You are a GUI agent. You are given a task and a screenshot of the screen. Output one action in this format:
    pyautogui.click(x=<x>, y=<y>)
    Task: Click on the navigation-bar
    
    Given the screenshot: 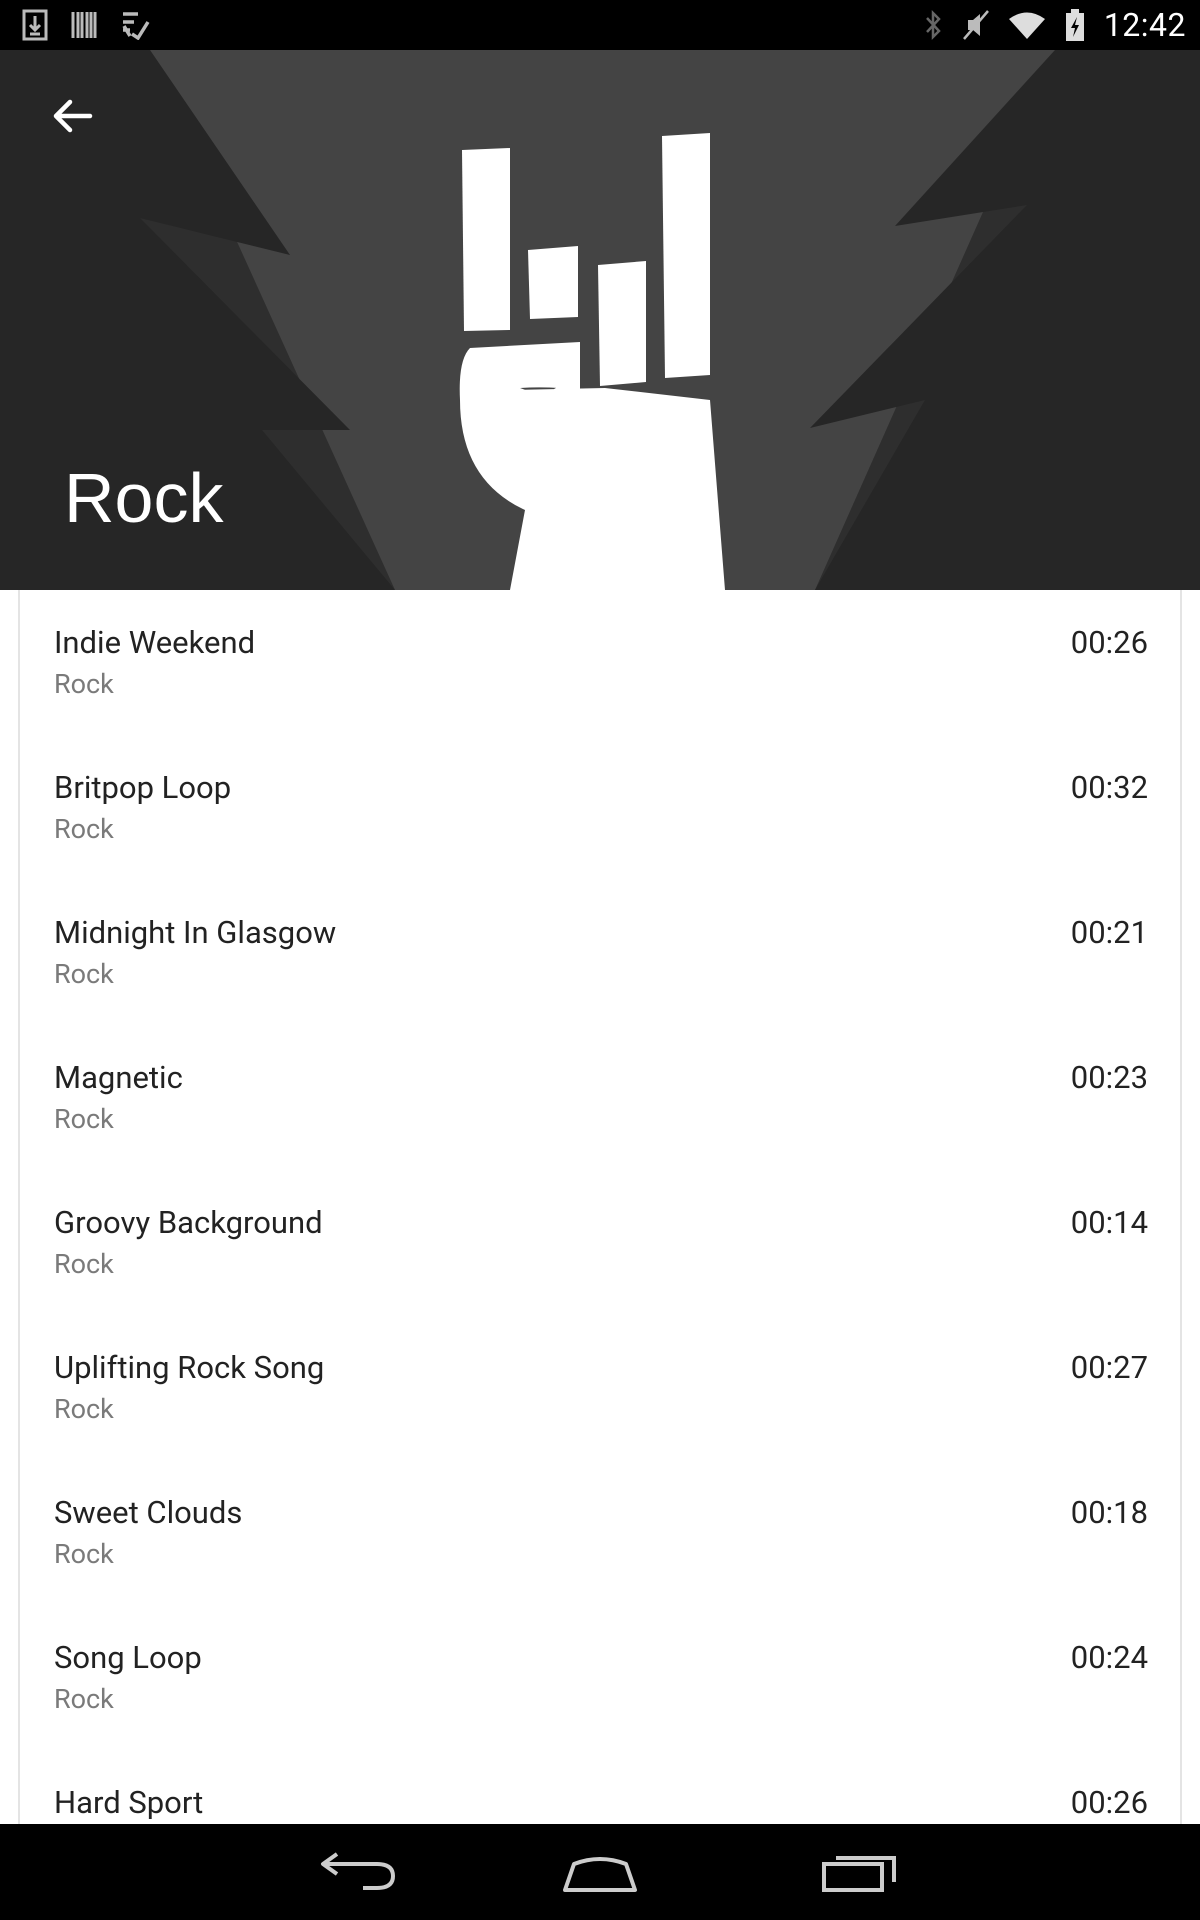 What is the action you would take?
    pyautogui.click(x=600, y=1872)
    